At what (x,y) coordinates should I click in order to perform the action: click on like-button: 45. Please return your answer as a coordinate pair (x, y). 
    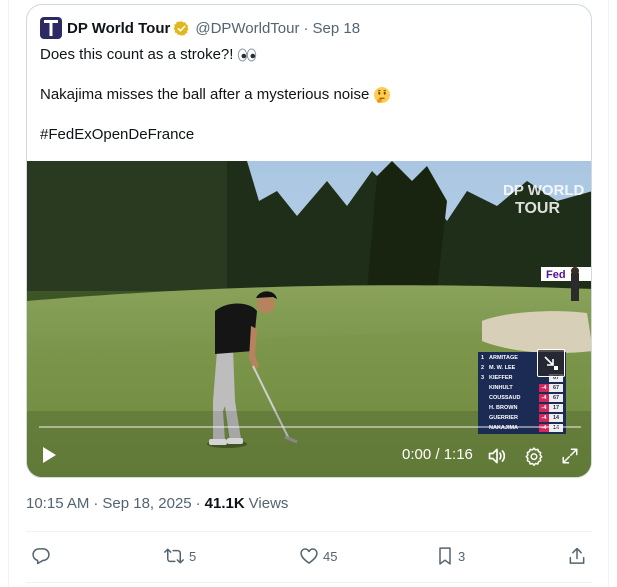
    Looking at the image, I should click on (318, 556).